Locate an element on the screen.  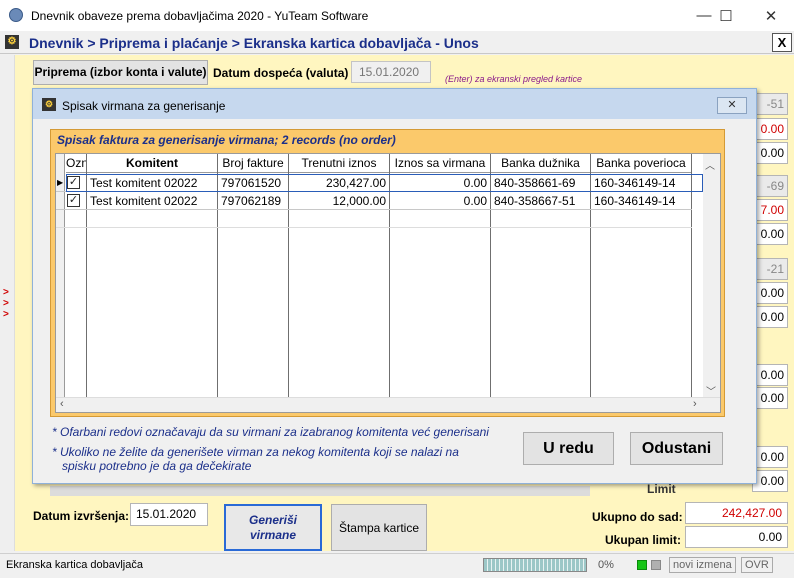
cancel-button: Odustani is located at coordinates (676, 448).